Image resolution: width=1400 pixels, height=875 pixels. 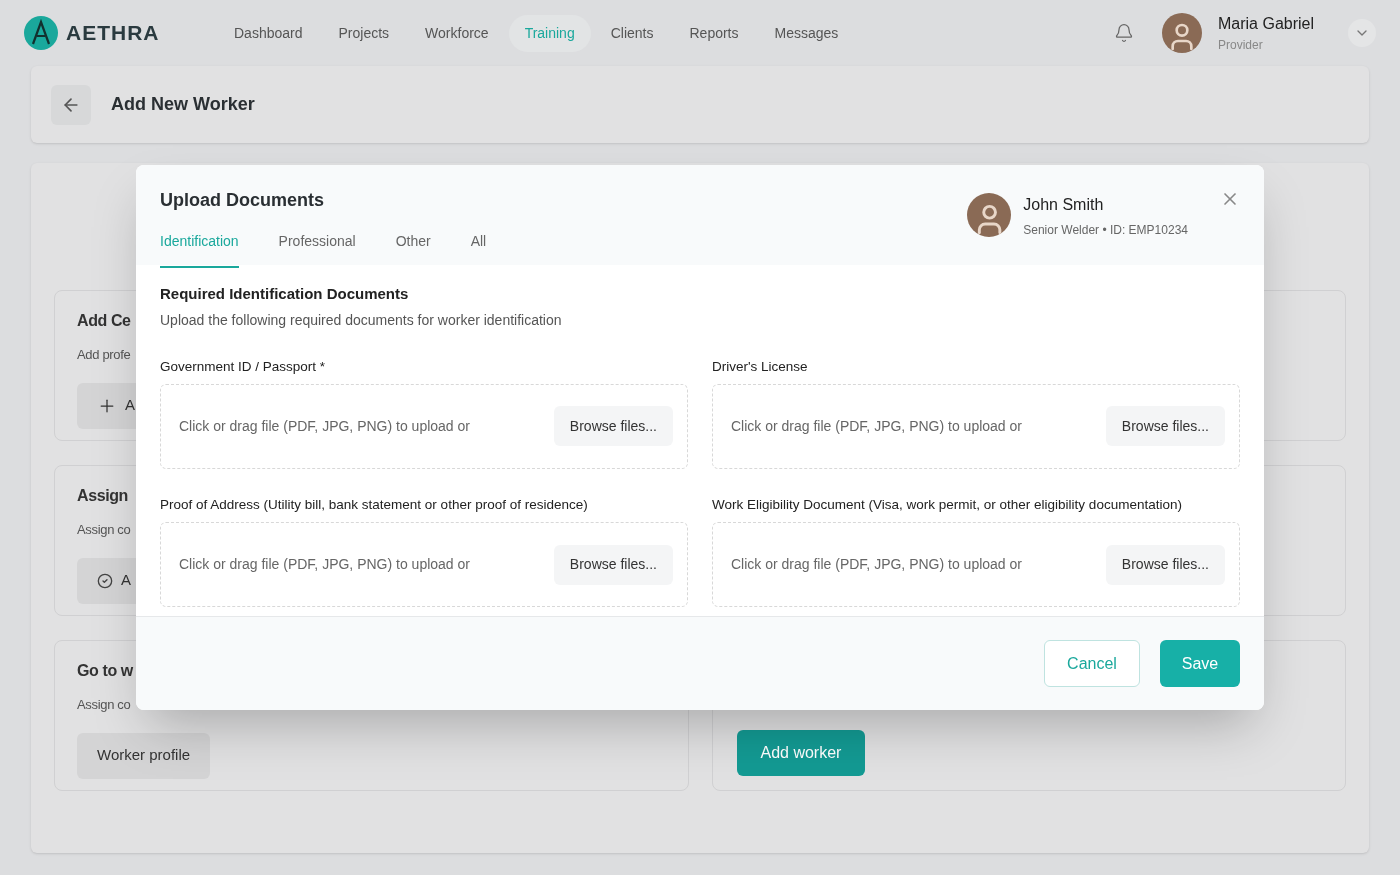 What do you see at coordinates (1105, 230) in the screenshot?
I see `worker-detail: Senior Welder • ID: EMP10234` at bounding box center [1105, 230].